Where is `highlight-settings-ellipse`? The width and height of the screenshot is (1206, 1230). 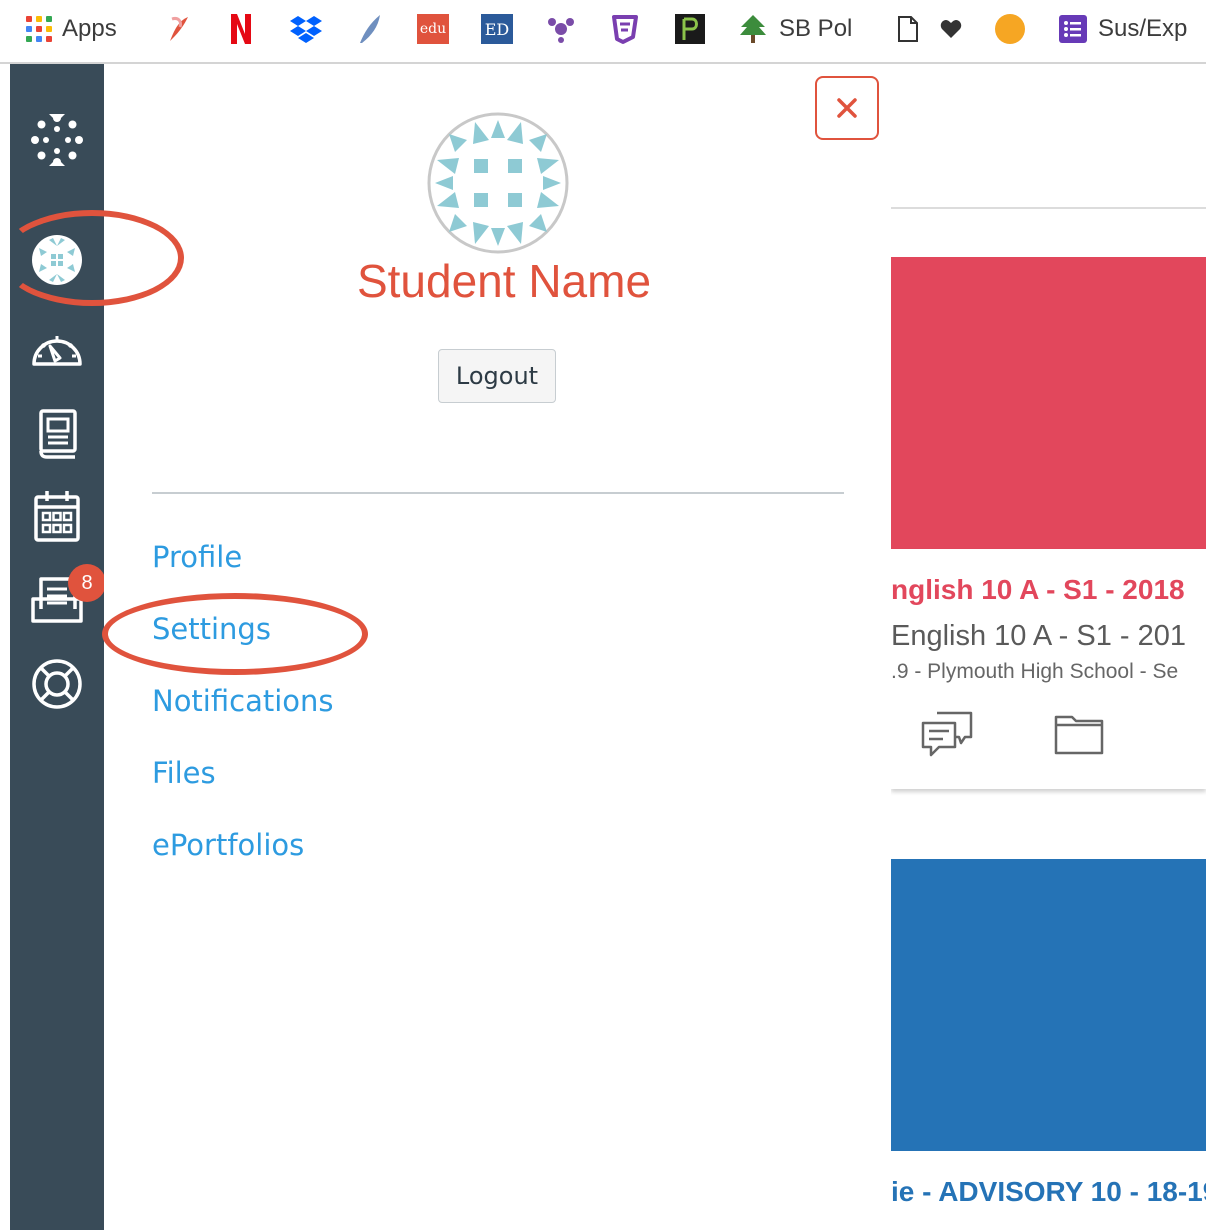
highlight-settings-ellipse is located at coordinates (235, 634).